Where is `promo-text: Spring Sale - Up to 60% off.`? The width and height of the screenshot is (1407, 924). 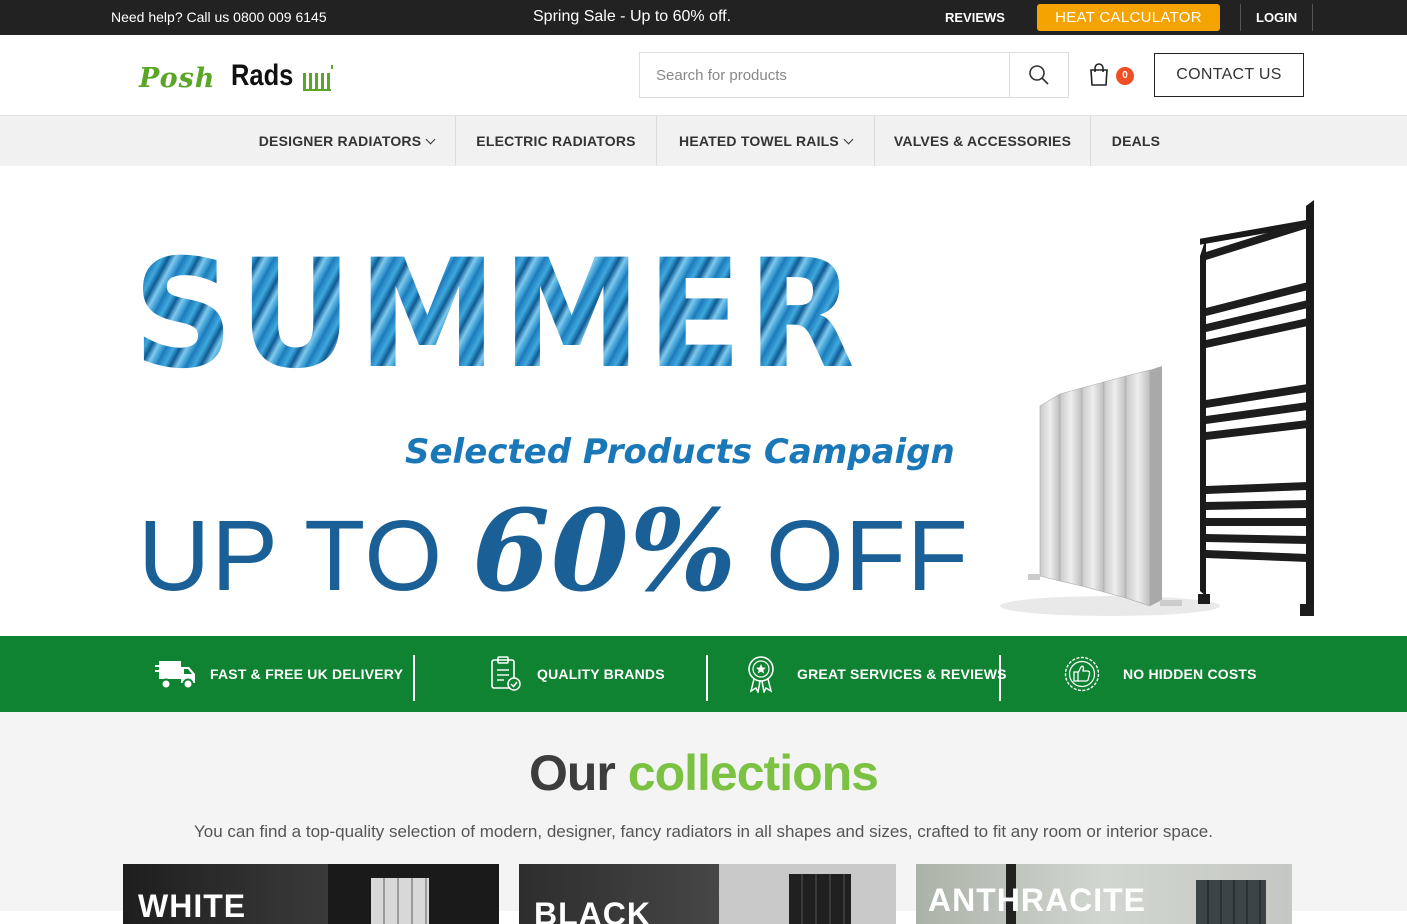 promo-text: Spring Sale - Up to 60% off. is located at coordinates (632, 16).